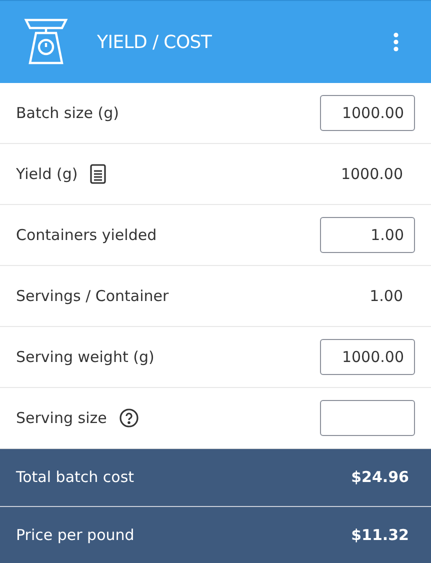 The width and height of the screenshot is (431, 563). Describe the element at coordinates (380, 535) in the screenshot. I see `total-value: $11.32` at that location.